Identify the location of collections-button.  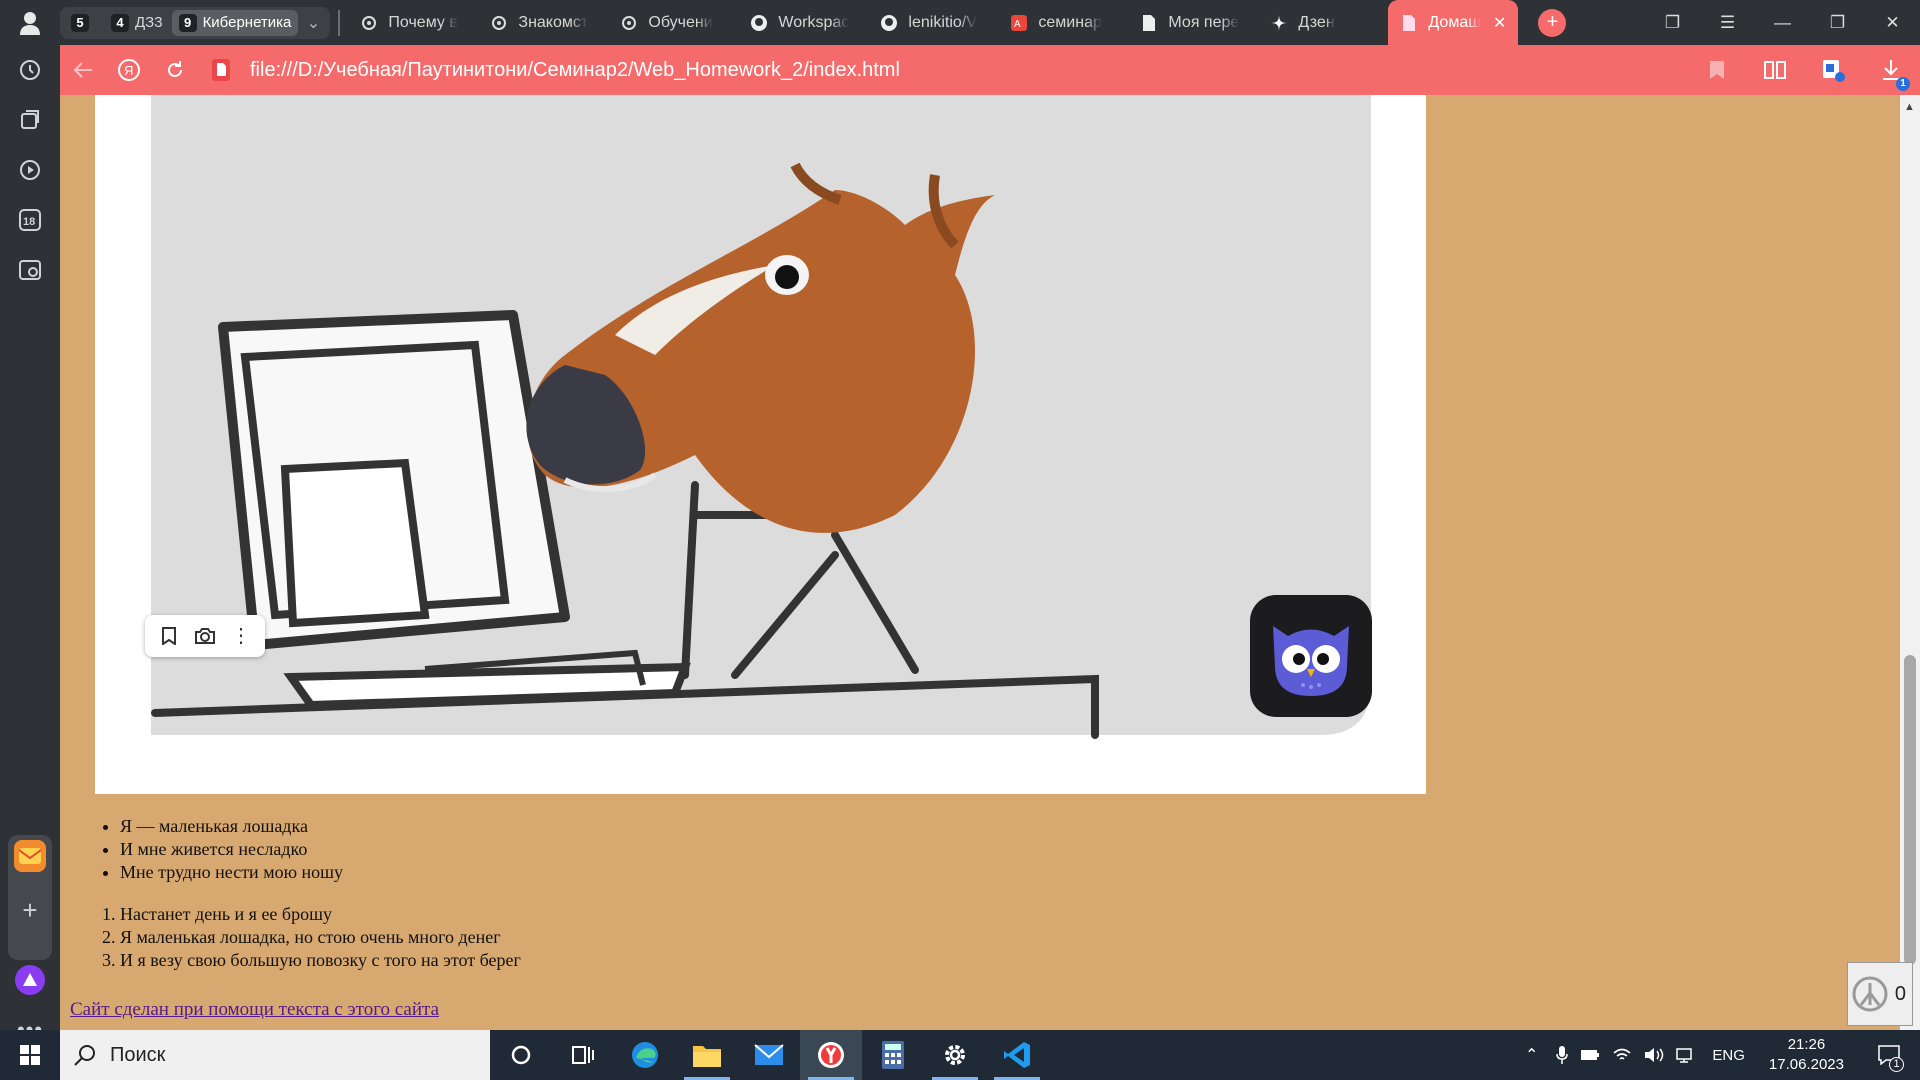
(30, 120).